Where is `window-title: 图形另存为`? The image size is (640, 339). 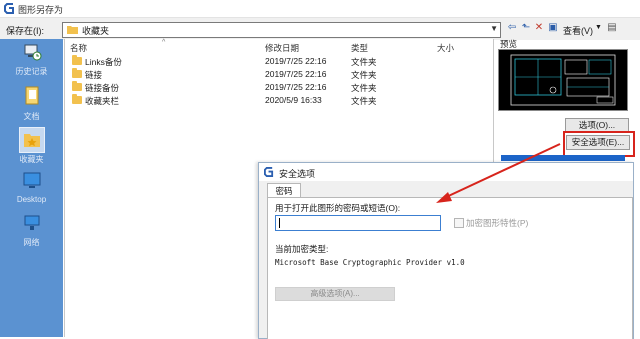
window-title: 图形另存为 is located at coordinates (41, 10).